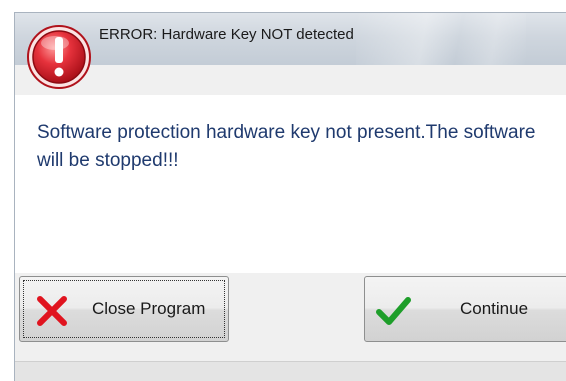  Describe the element at coordinates (290, 371) in the screenshot. I see `footer-strip` at that location.